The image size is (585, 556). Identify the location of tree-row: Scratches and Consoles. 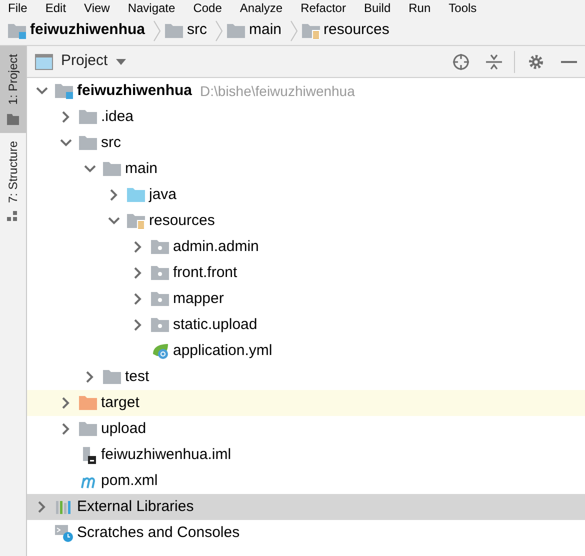
(306, 533).